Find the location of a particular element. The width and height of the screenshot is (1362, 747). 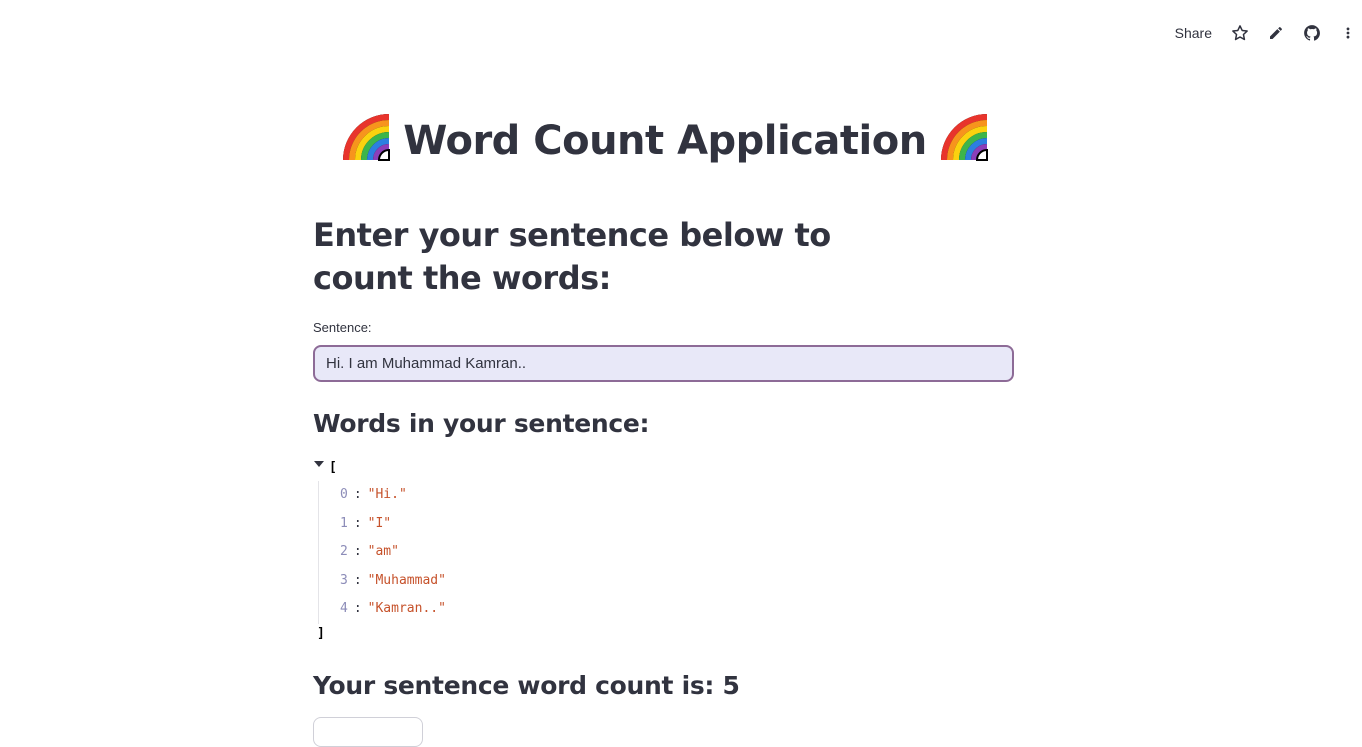

json-row: 4: "Kamran.." is located at coordinates (393, 609).